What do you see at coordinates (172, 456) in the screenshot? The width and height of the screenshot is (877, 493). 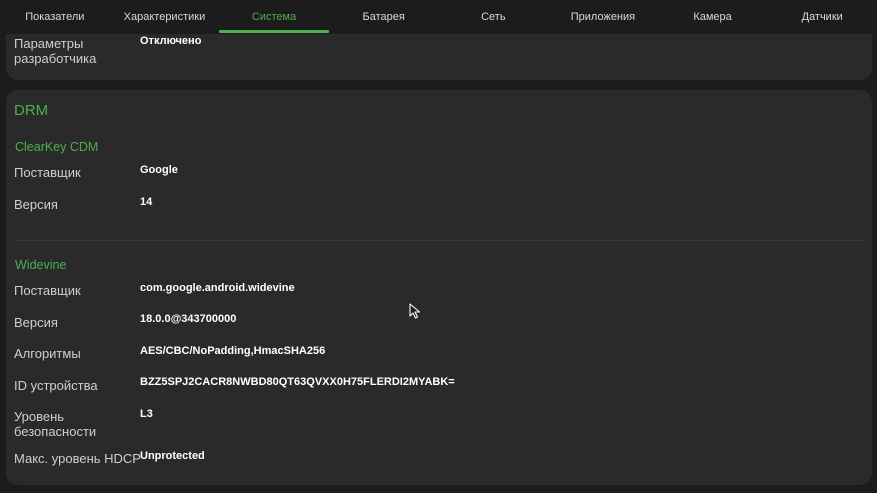 I see `widevine-hdcp-value: Unprotected` at bounding box center [172, 456].